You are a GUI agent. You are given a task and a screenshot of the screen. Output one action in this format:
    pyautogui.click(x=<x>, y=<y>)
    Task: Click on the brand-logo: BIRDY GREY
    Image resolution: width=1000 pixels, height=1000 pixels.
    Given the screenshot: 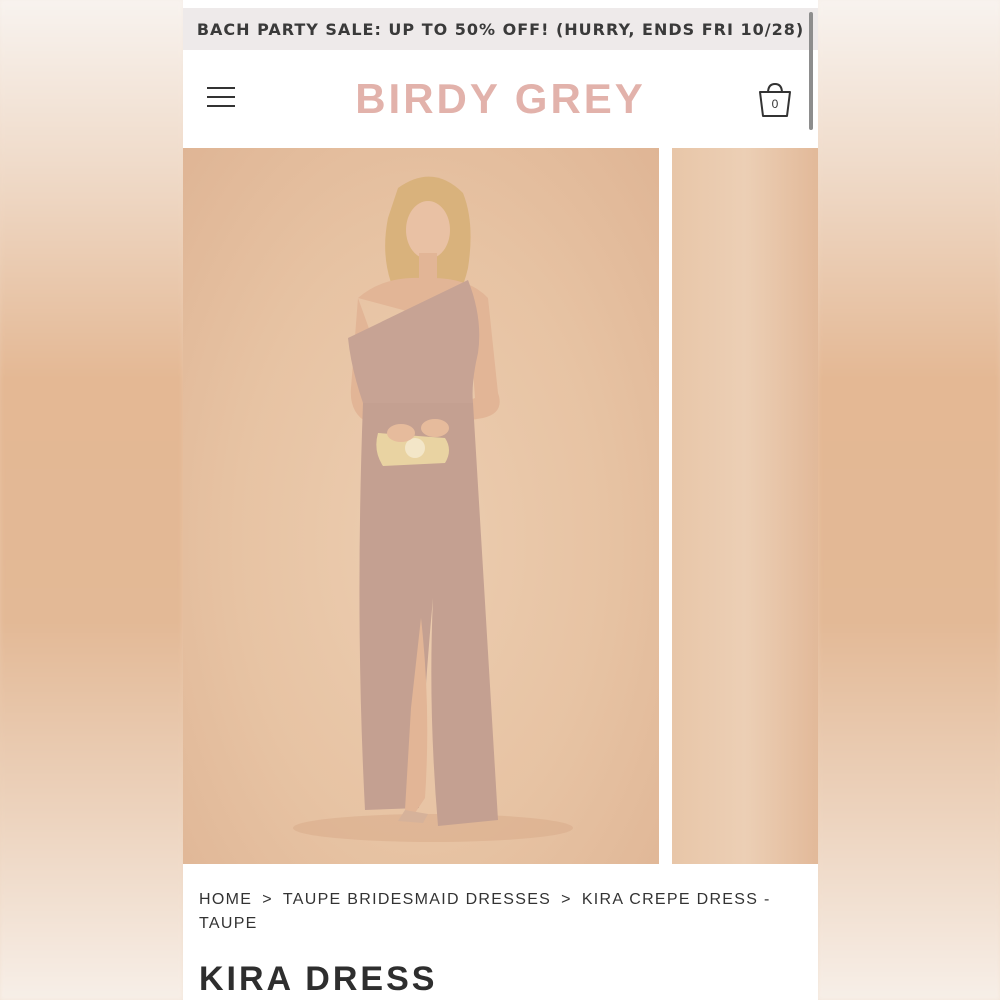 What is the action you would take?
    pyautogui.click(x=500, y=99)
    